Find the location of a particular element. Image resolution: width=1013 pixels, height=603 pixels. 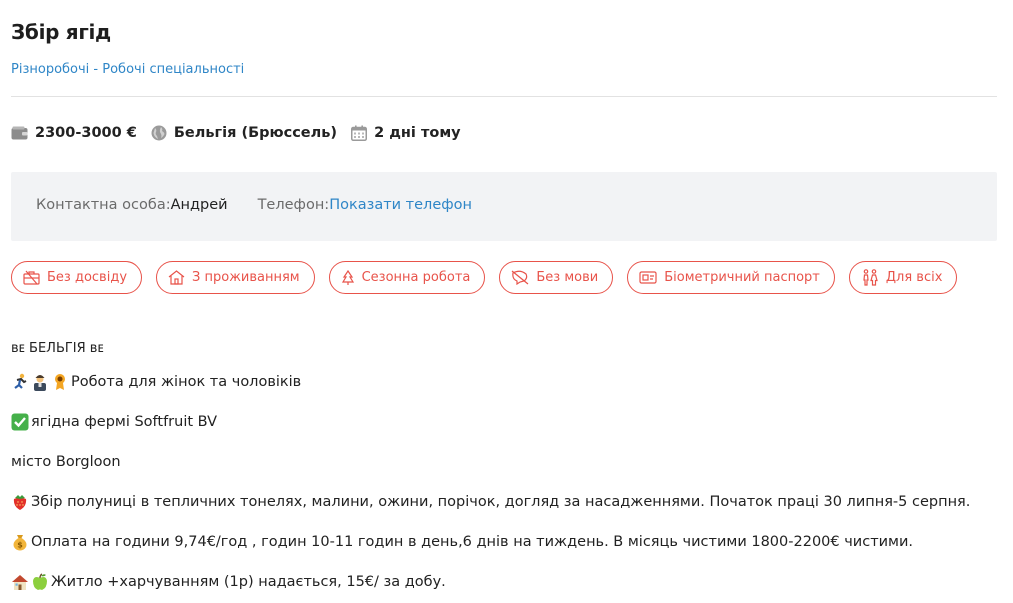

tag-label: Без мови is located at coordinates (567, 277).